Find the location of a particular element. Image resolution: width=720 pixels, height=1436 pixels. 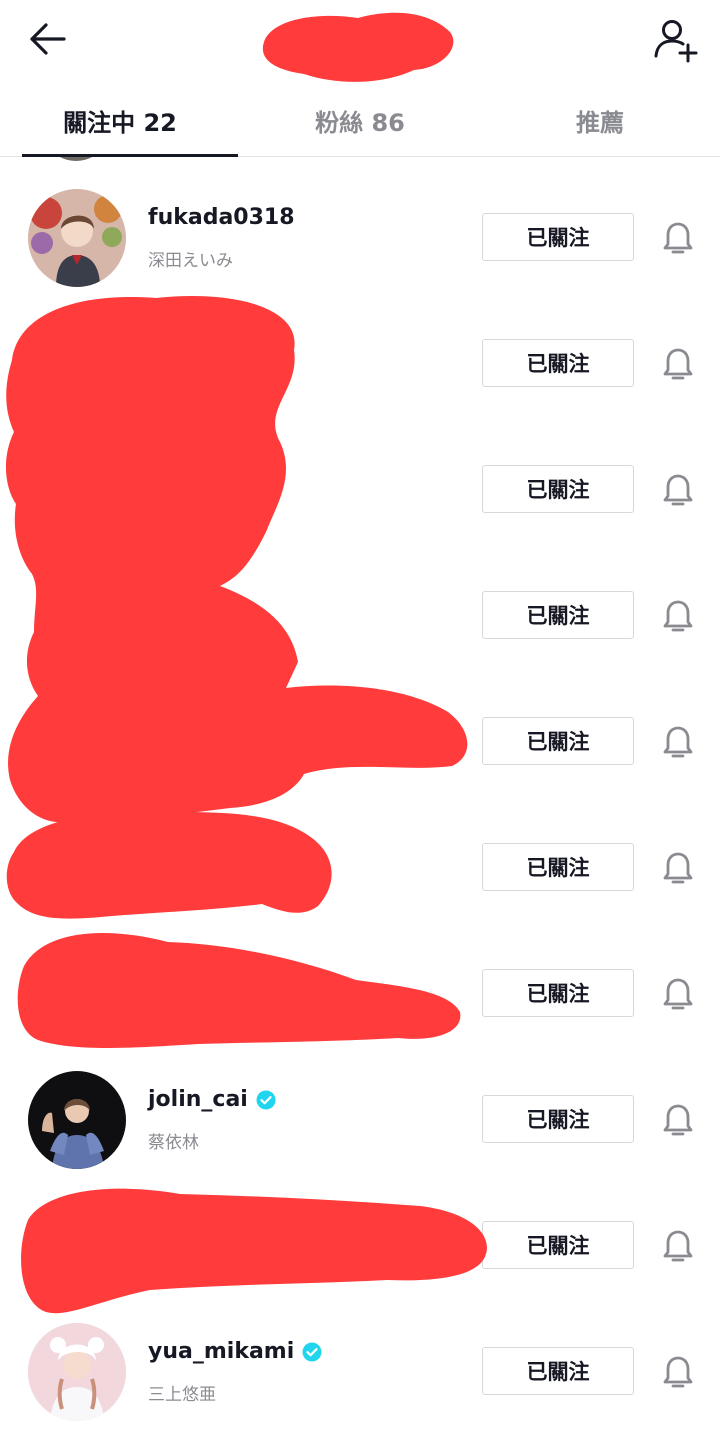

tab-suggested: 推薦 is located at coordinates (600, 120).